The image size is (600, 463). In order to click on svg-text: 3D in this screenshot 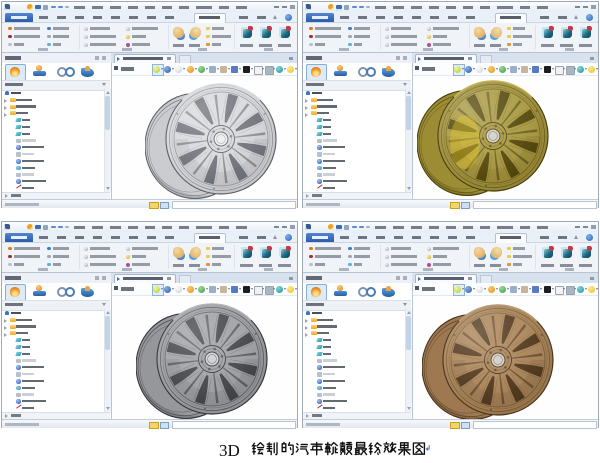, I will do `click(229, 450)`.